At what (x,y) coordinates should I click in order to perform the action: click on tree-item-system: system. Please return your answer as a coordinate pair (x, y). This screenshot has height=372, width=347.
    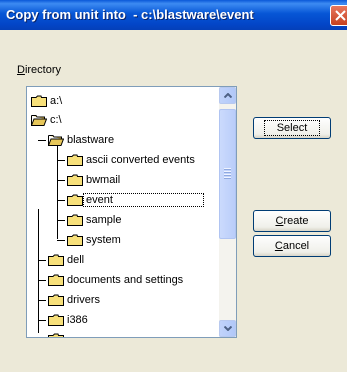
    Looking at the image, I should click on (94, 240).